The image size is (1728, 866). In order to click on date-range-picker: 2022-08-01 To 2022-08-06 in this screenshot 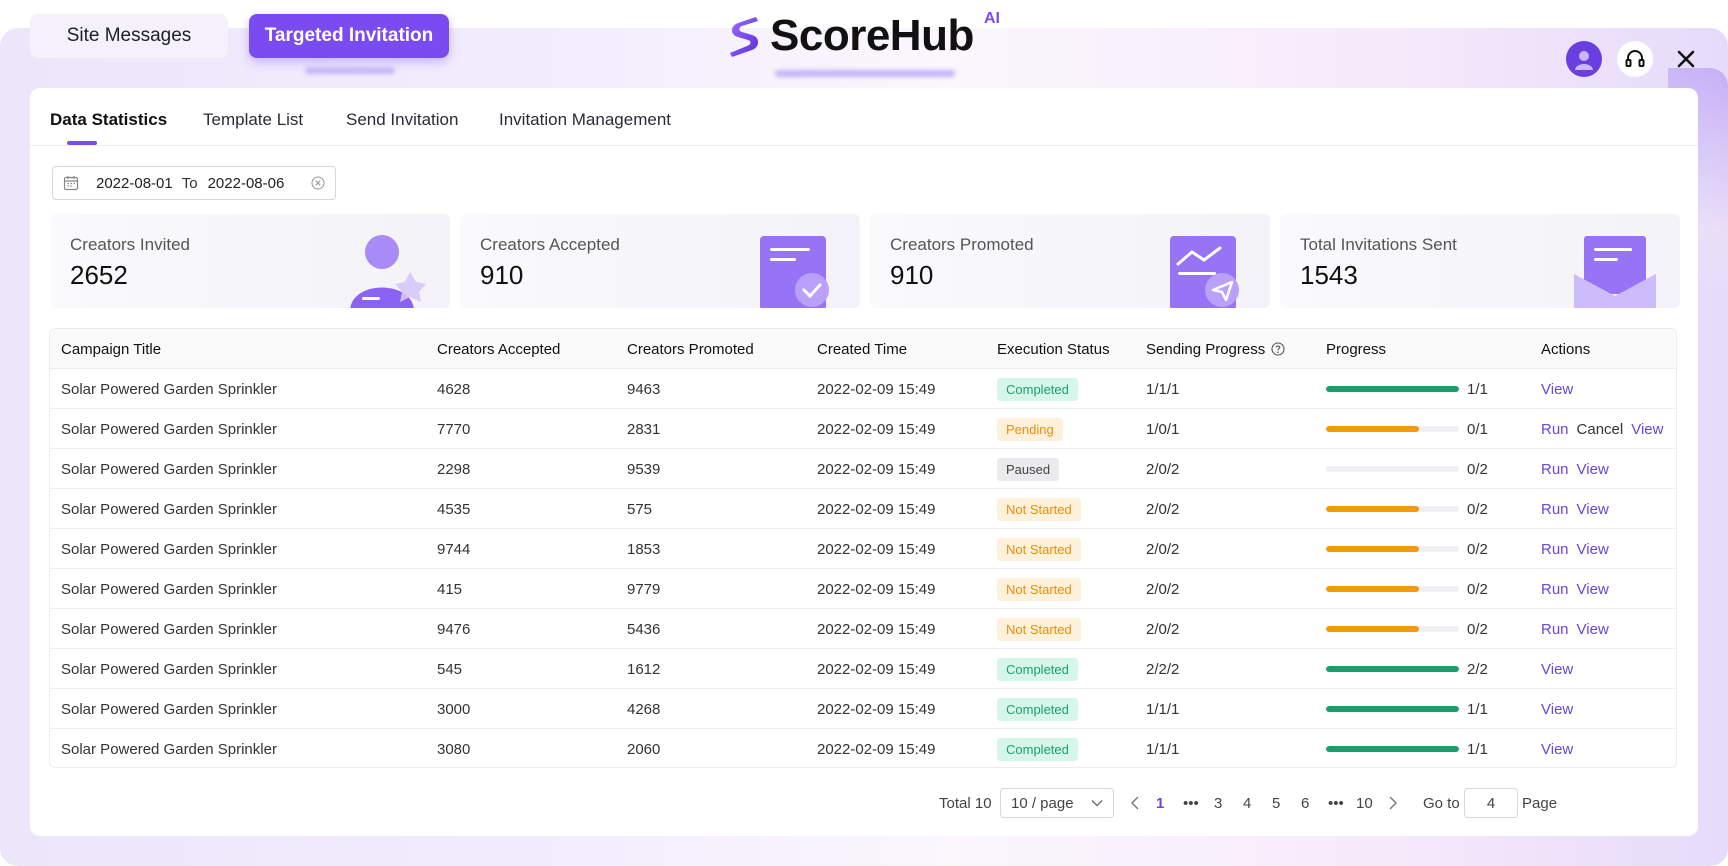, I will do `click(194, 183)`.